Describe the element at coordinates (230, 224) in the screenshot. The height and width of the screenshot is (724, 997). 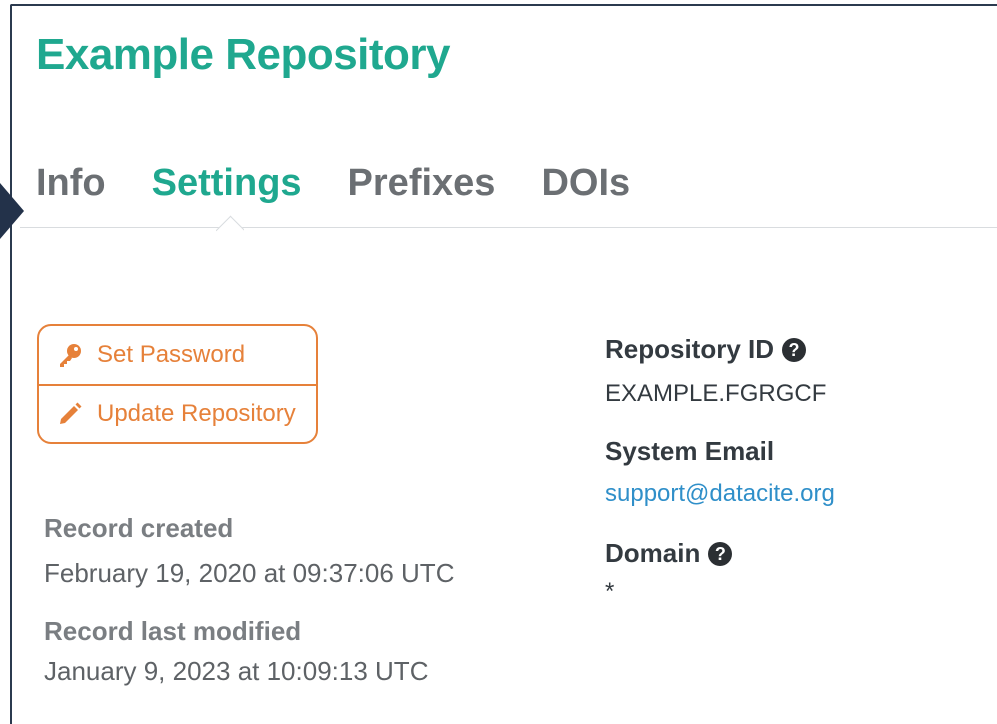
I see `active-tab-indicator` at that location.